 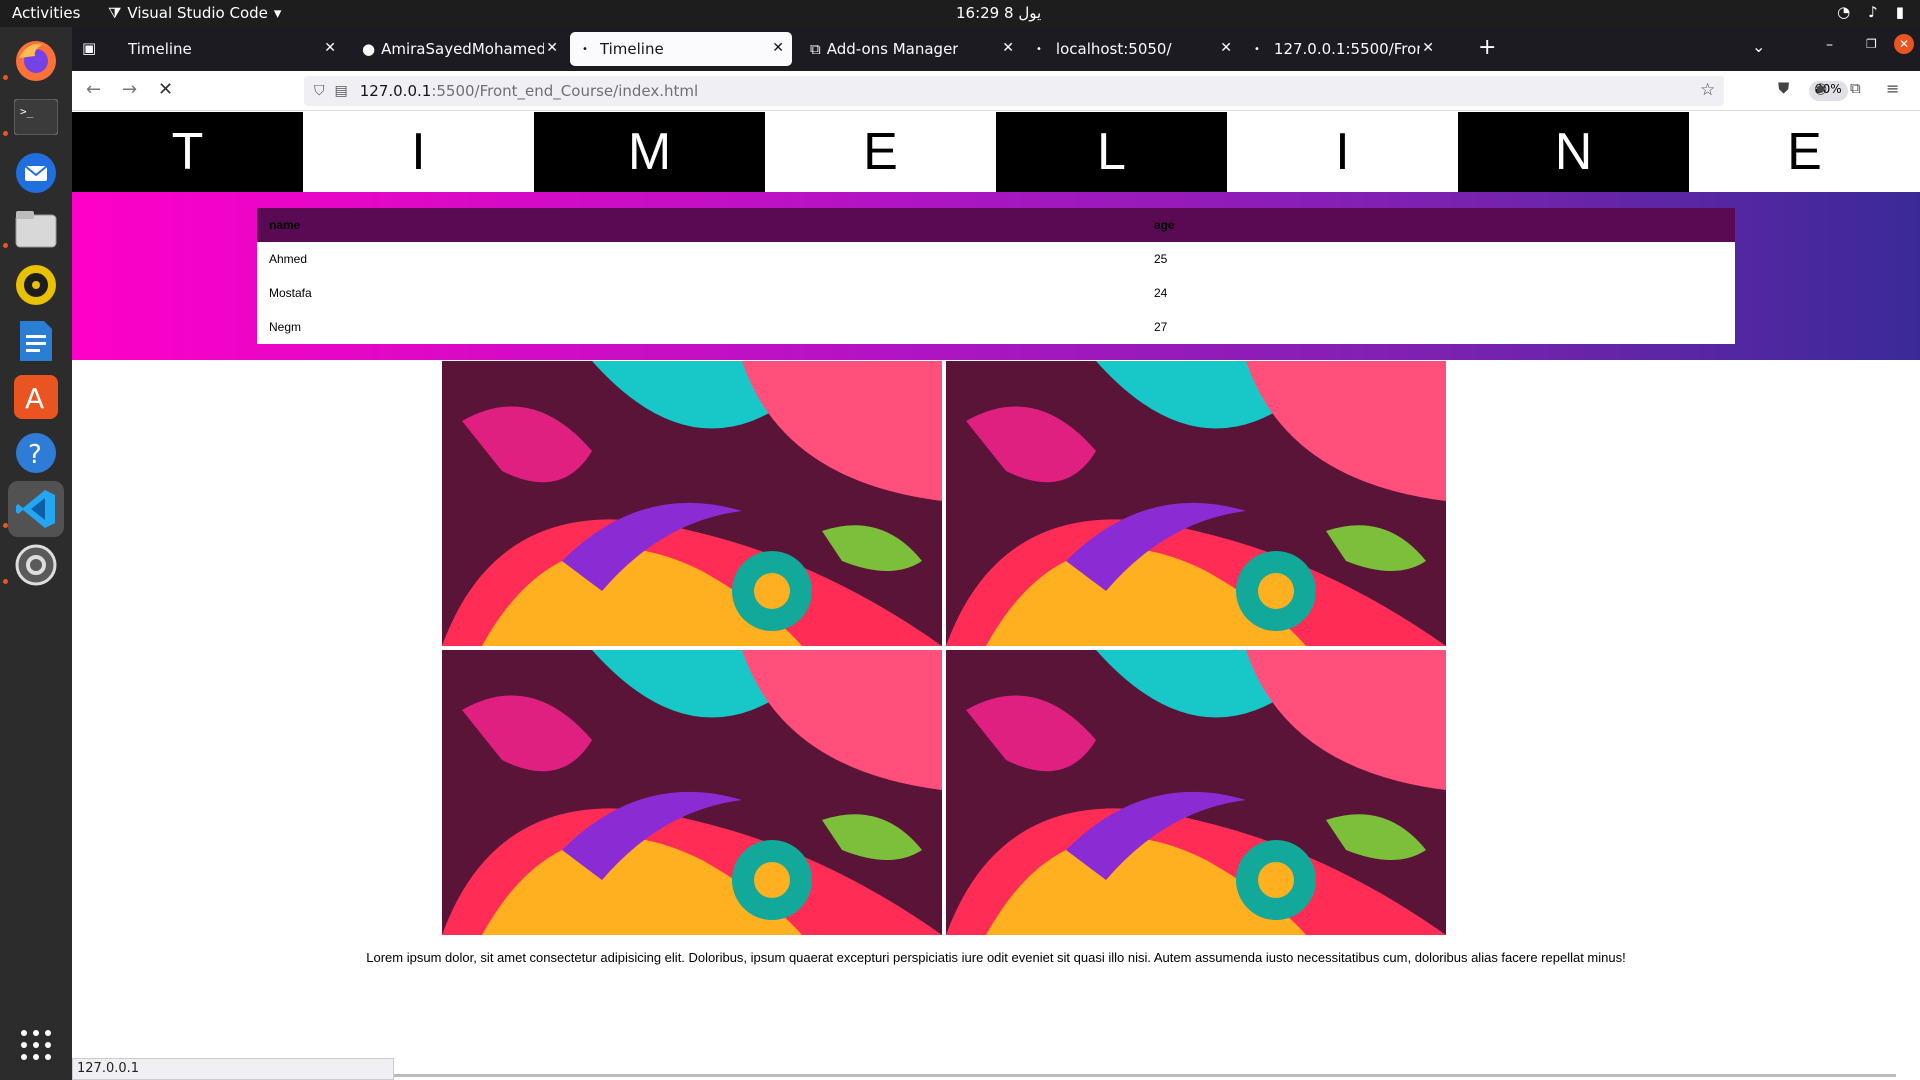 I want to click on tab-title: AmiraSayedMohamed/IT, so click(x=466, y=49).